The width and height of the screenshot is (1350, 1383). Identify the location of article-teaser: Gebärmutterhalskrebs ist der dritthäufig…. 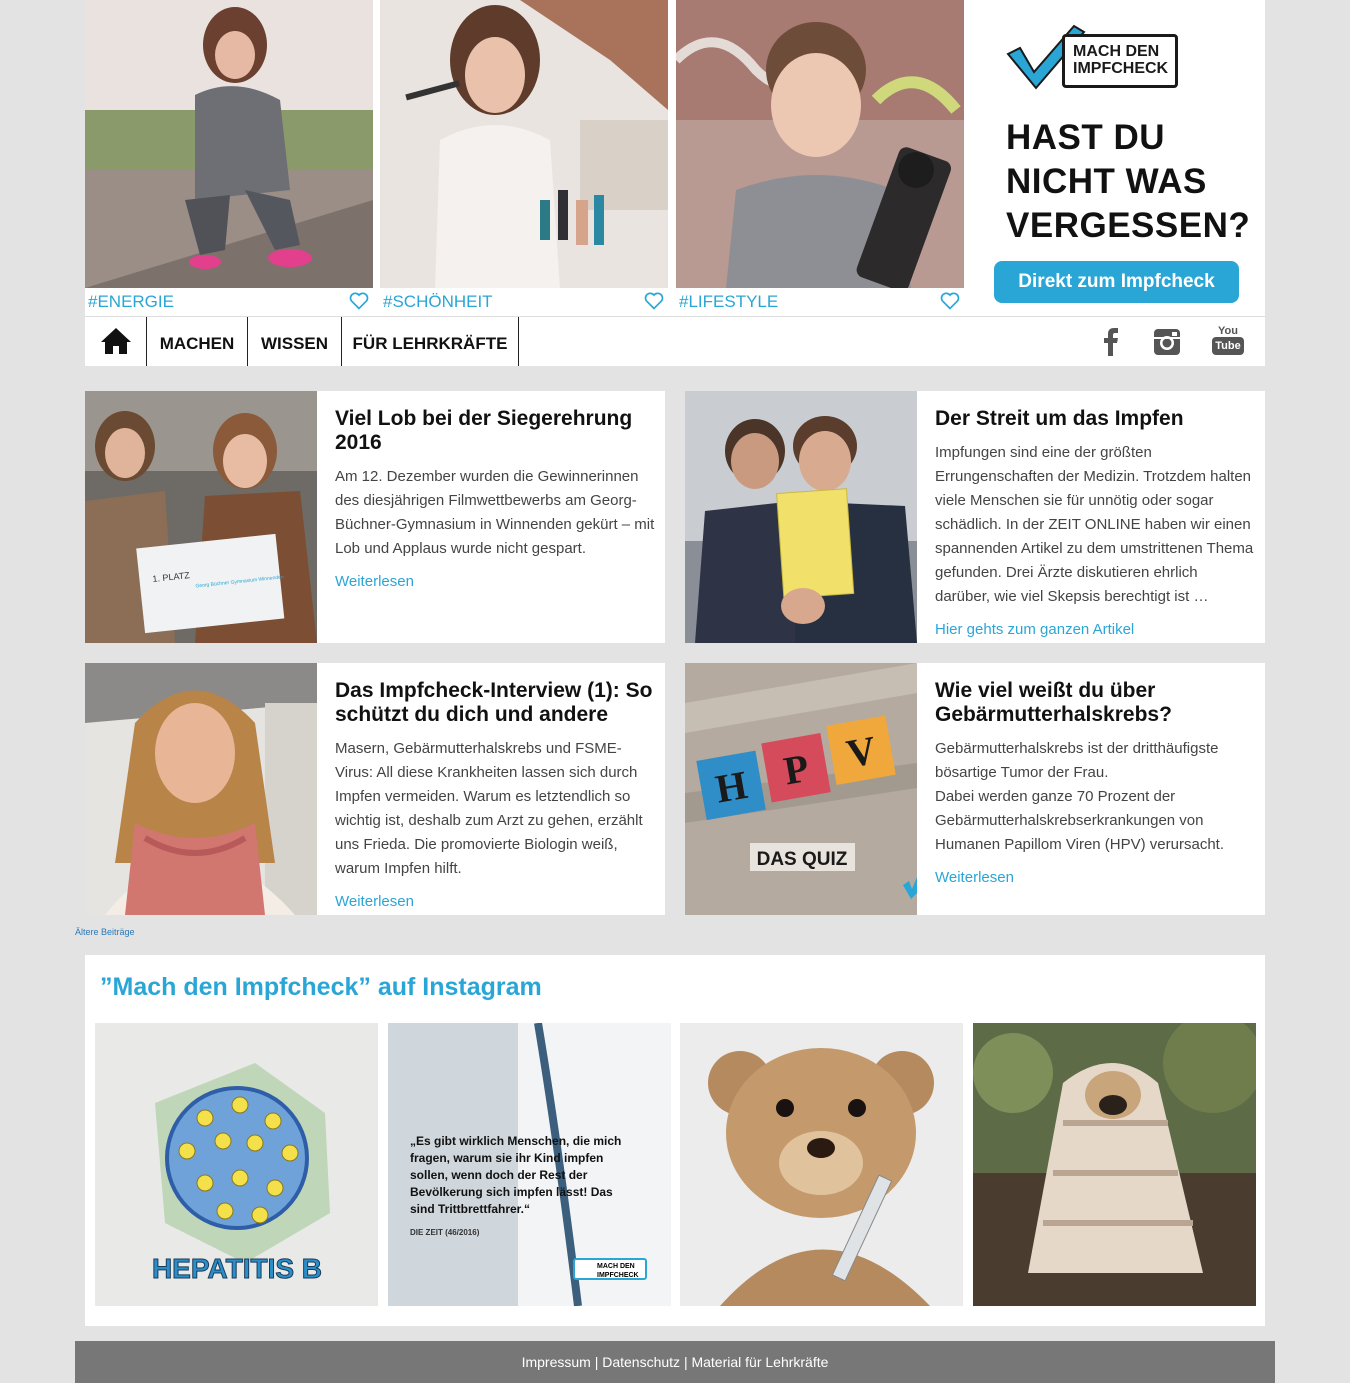
(1095, 797).